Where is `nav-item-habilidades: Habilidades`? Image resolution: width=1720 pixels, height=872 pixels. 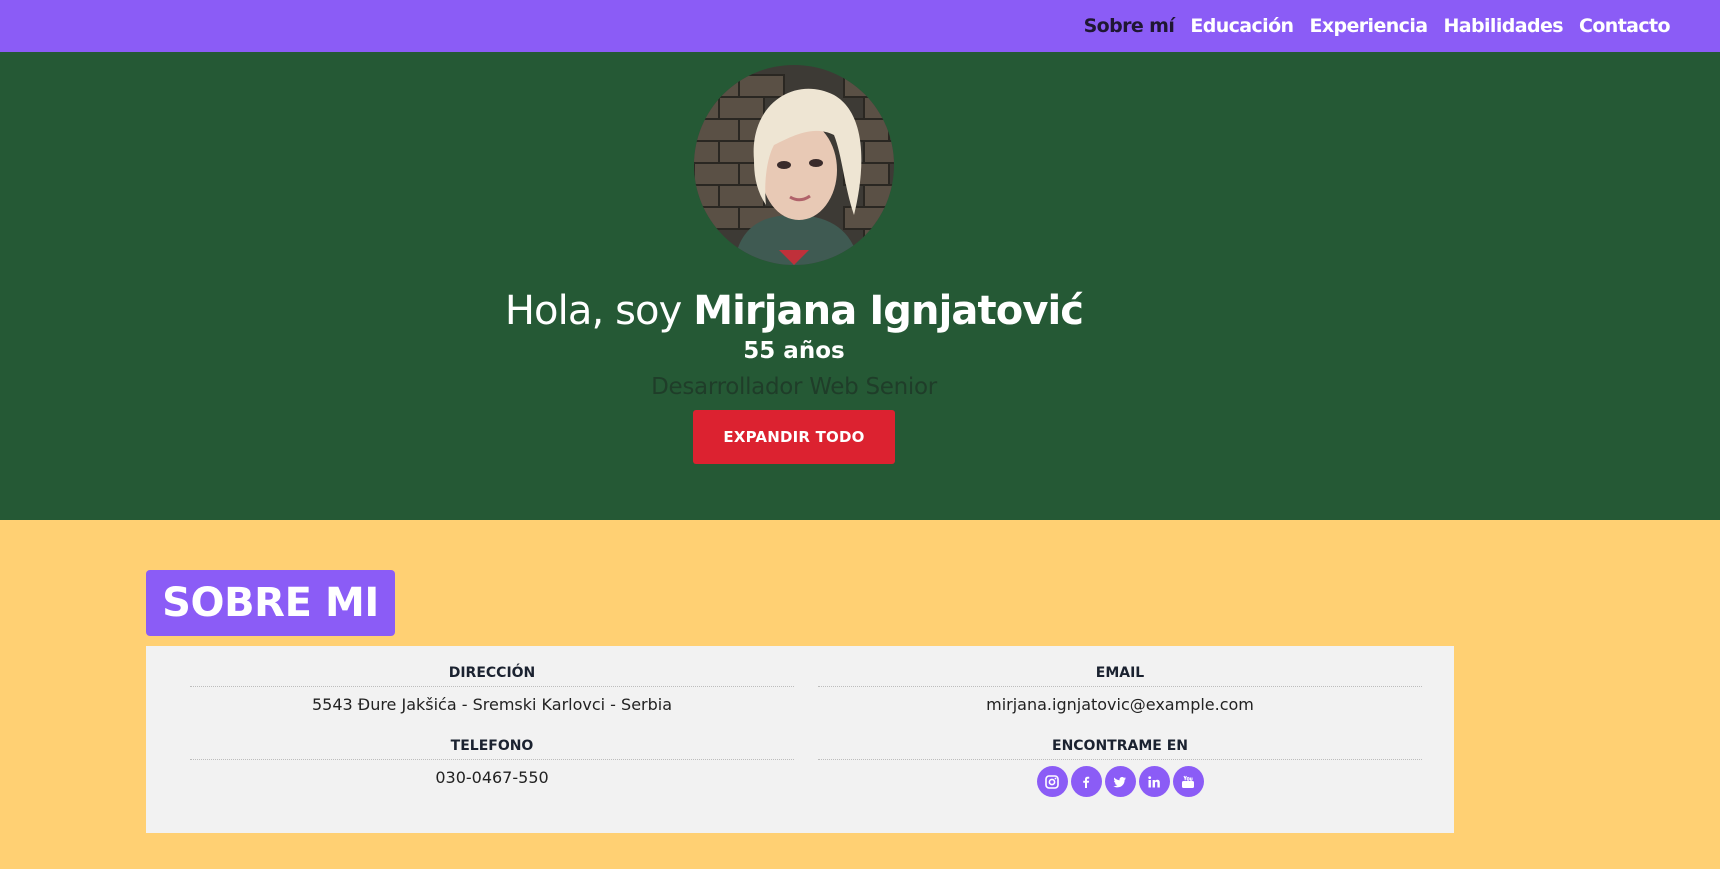
nav-item-habilidades: Habilidades is located at coordinates (1503, 26).